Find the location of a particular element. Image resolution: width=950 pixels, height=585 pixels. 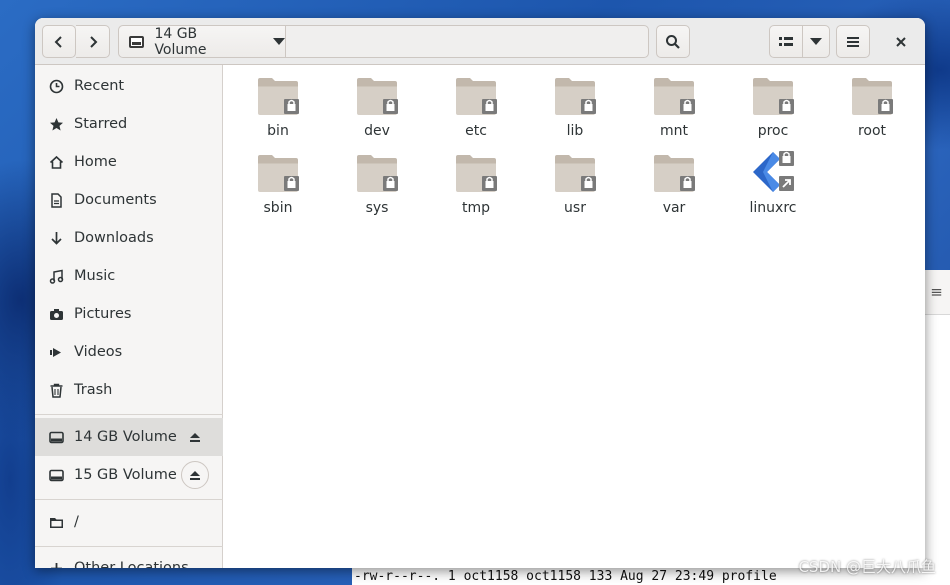

sidebar-item-downloads: Downloads is located at coordinates (129, 238).